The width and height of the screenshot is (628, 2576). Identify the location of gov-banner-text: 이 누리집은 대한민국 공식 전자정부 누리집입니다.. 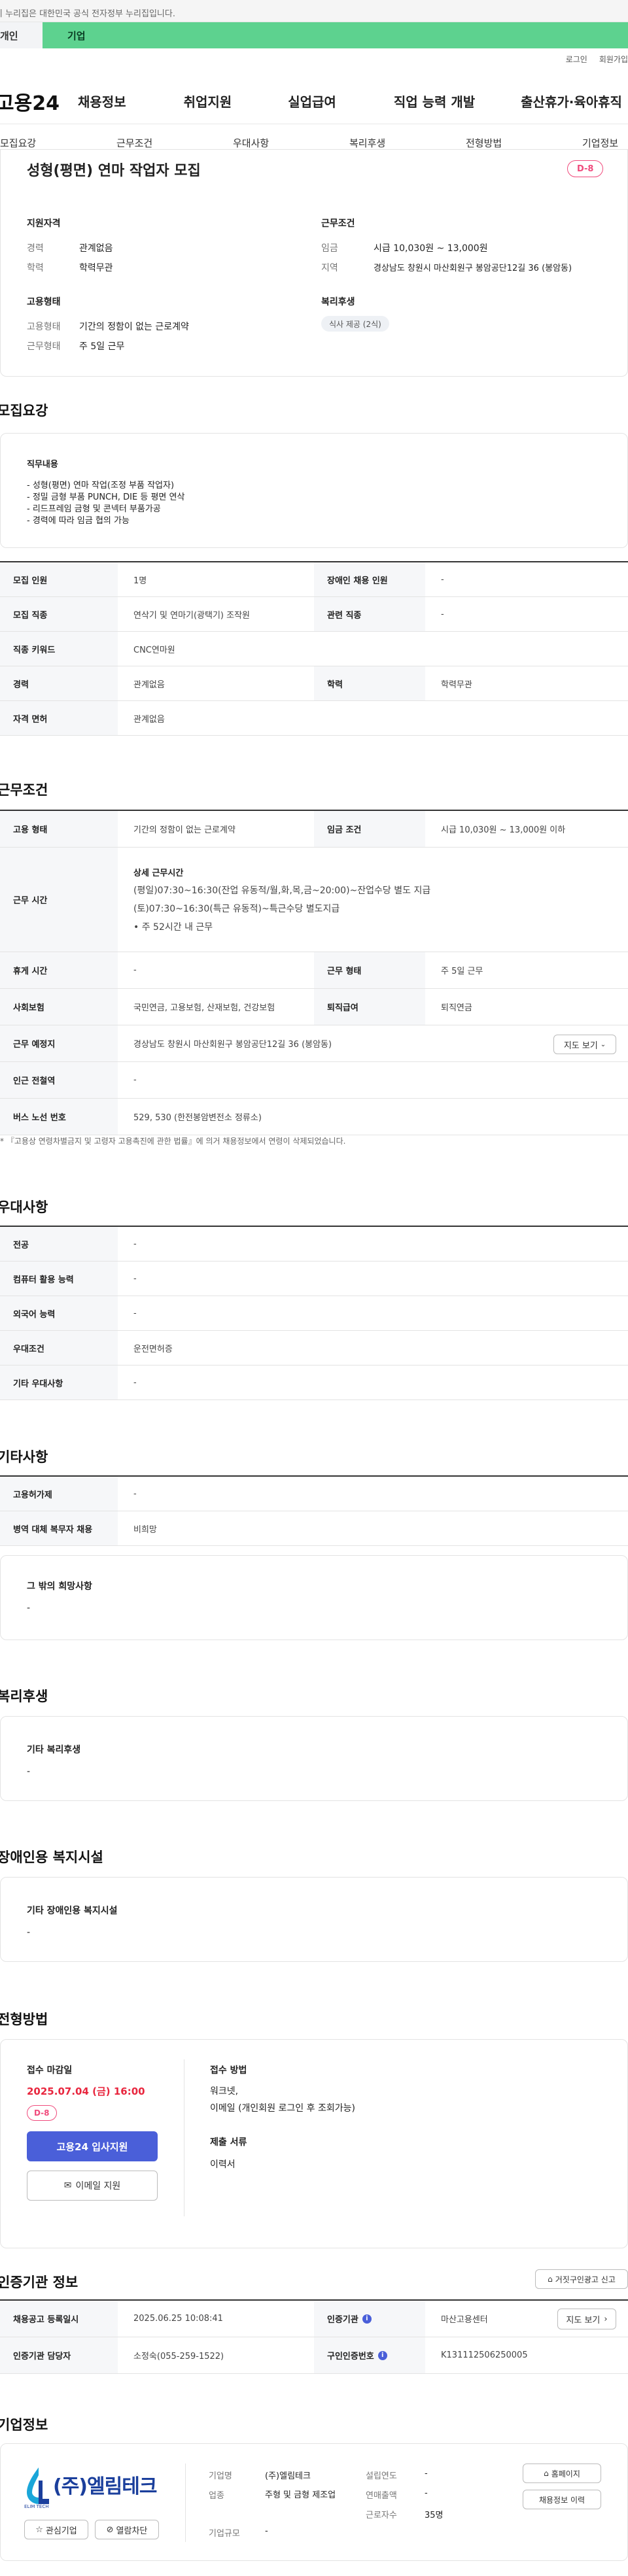
(87, 14).